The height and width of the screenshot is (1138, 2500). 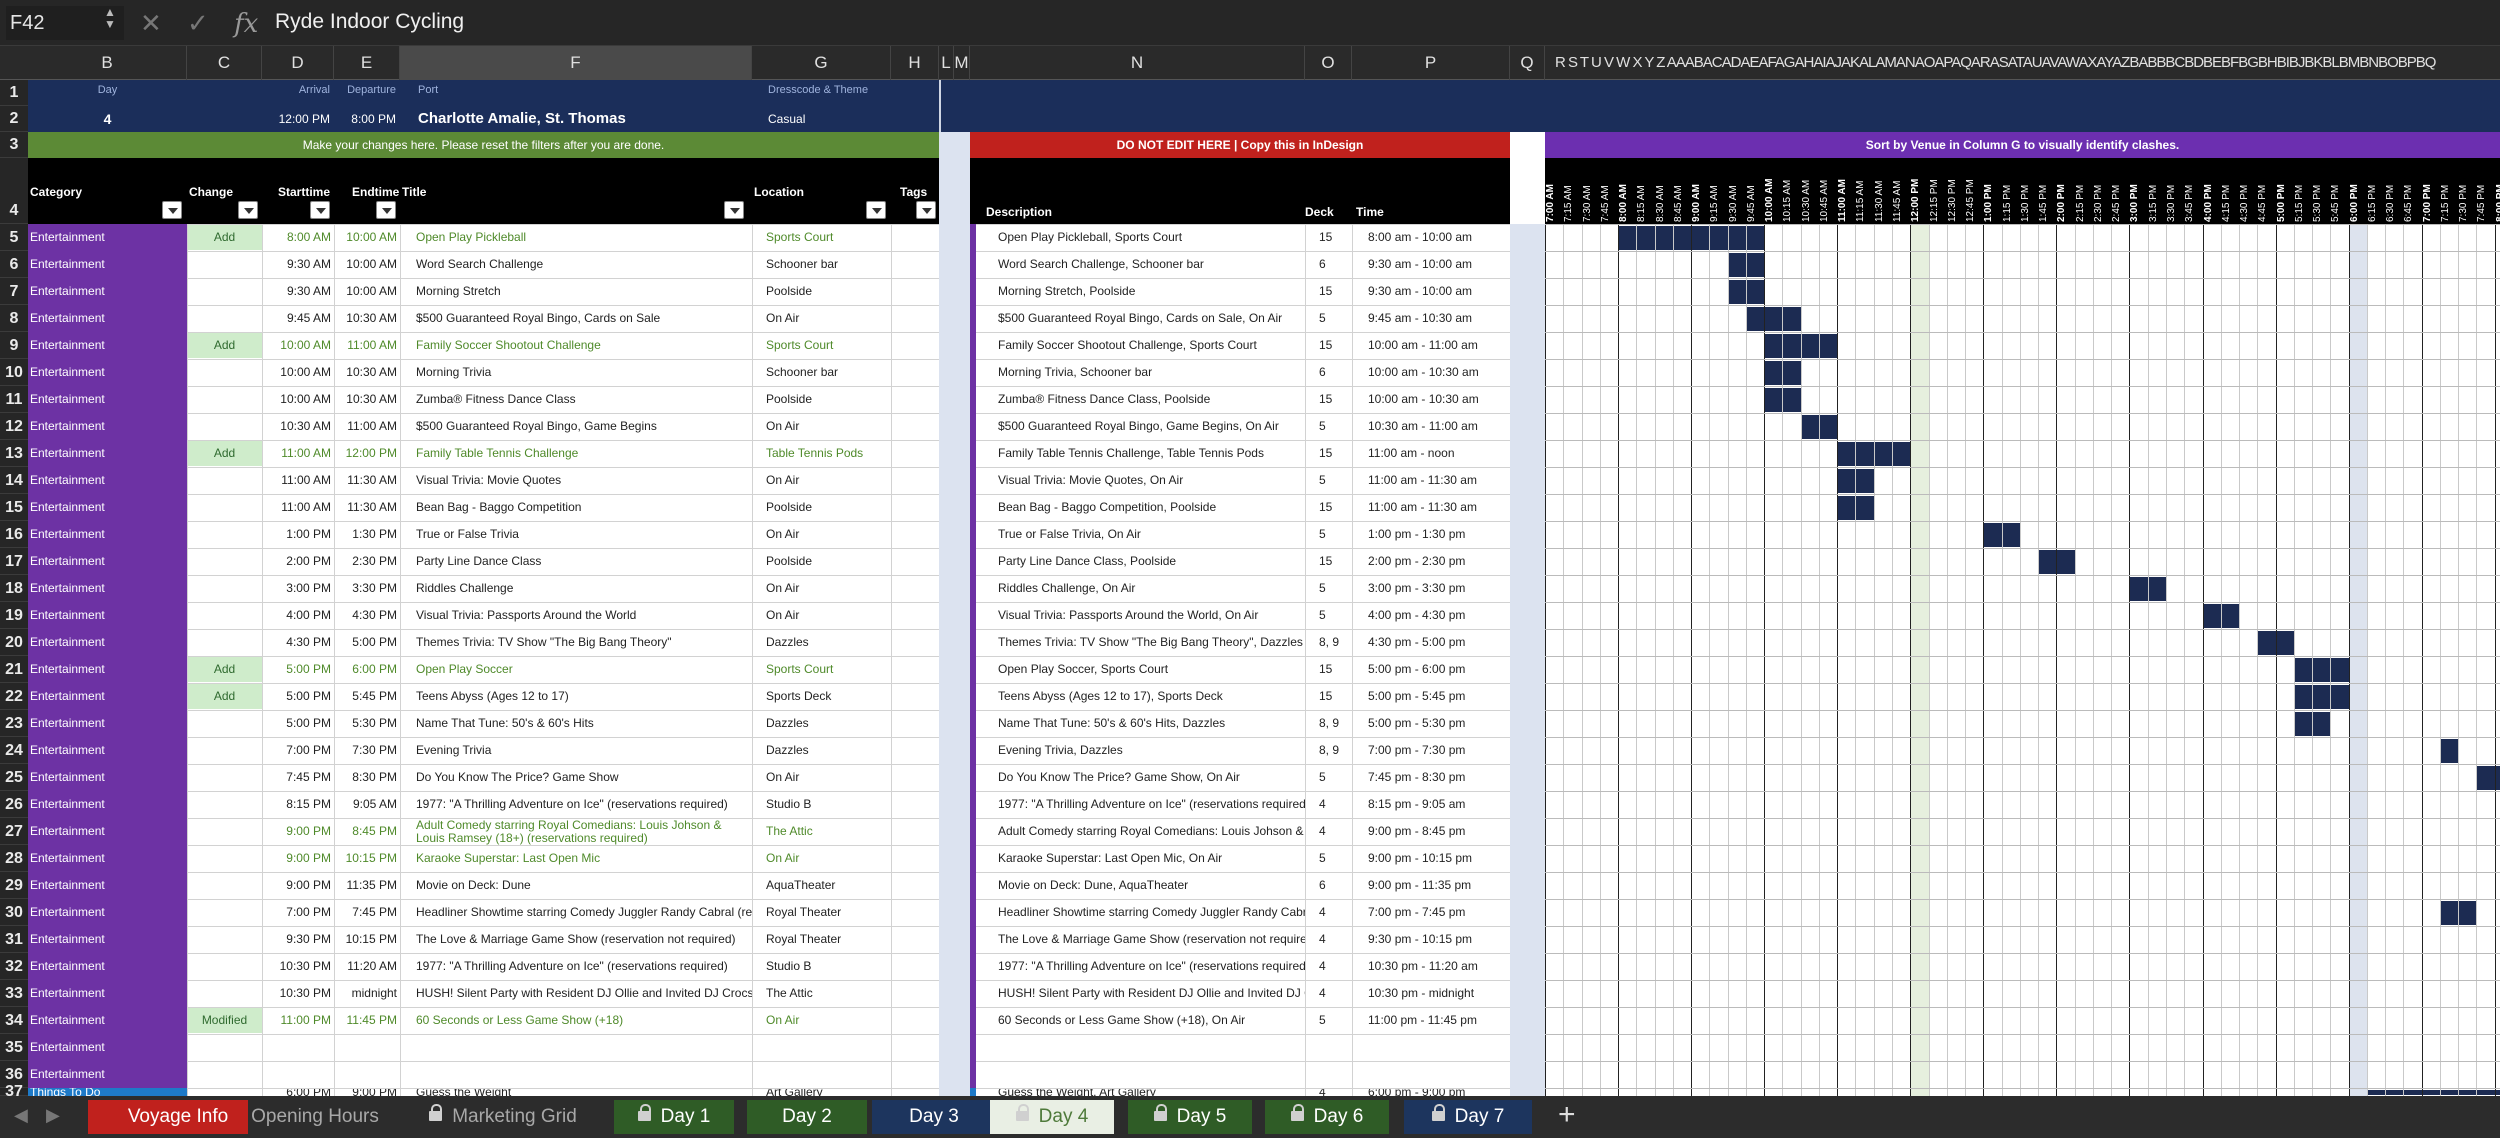 I want to click on time-cell: 10:00 am - 11:00 am, so click(x=1431, y=345).